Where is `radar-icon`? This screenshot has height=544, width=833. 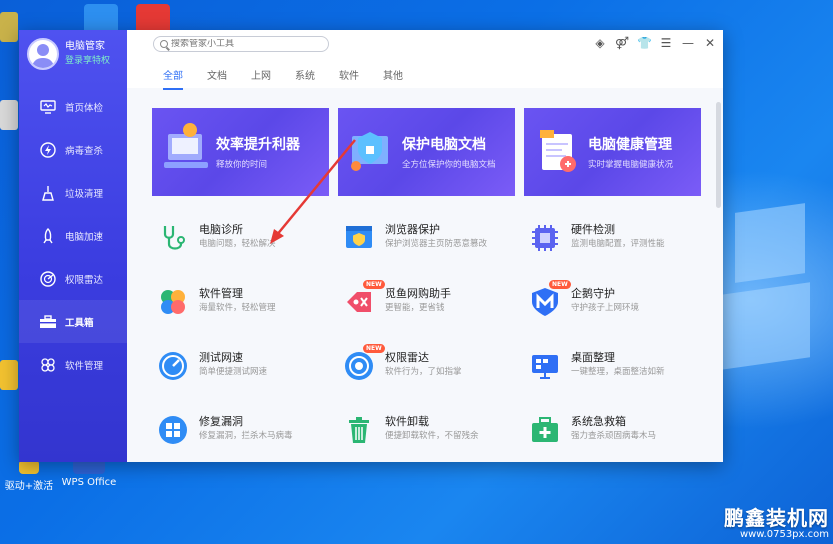
radar-icon is located at coordinates (48, 279).